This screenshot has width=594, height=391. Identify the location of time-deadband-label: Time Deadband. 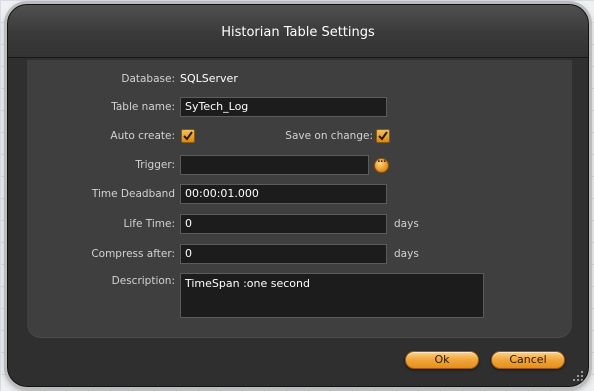
(133, 194).